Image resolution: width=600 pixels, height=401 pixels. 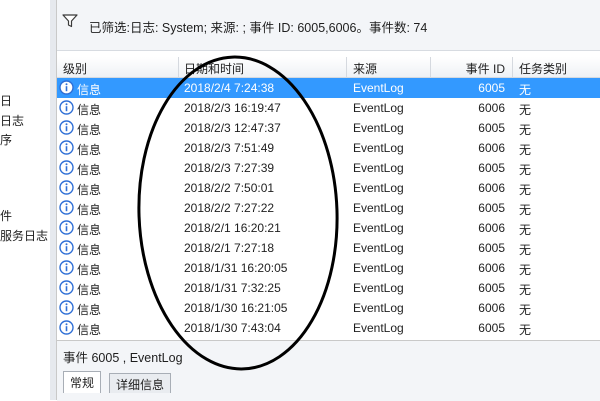 I want to click on left-nav-item: 件, so click(x=6, y=215).